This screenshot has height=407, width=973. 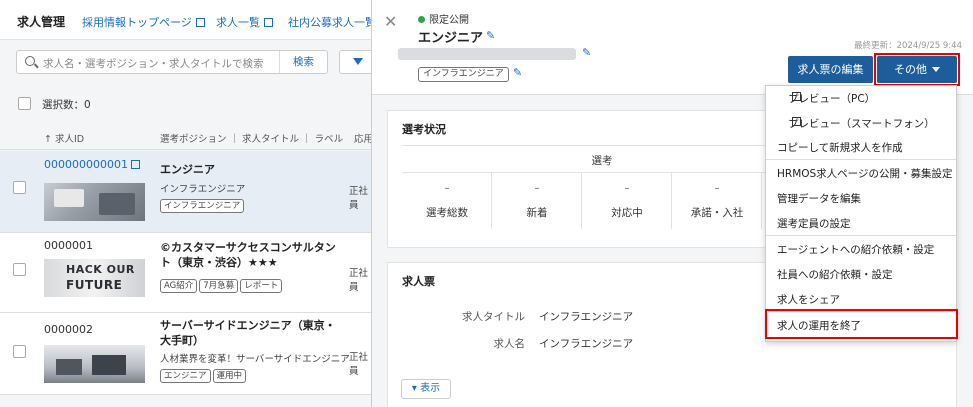 I want to click on top-nav: 求人管理 採用情報トップページ 求人一覧 社内公募求人一覧, so click(x=187, y=20).